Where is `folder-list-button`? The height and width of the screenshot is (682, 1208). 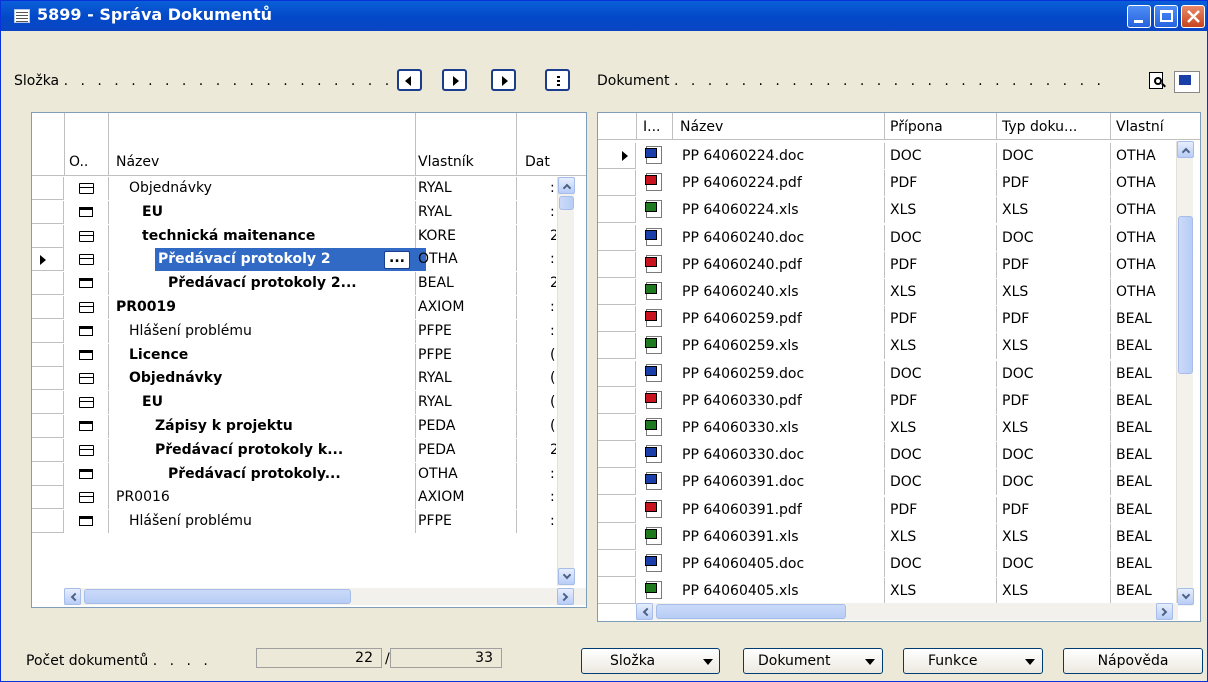 folder-list-button is located at coordinates (557, 80).